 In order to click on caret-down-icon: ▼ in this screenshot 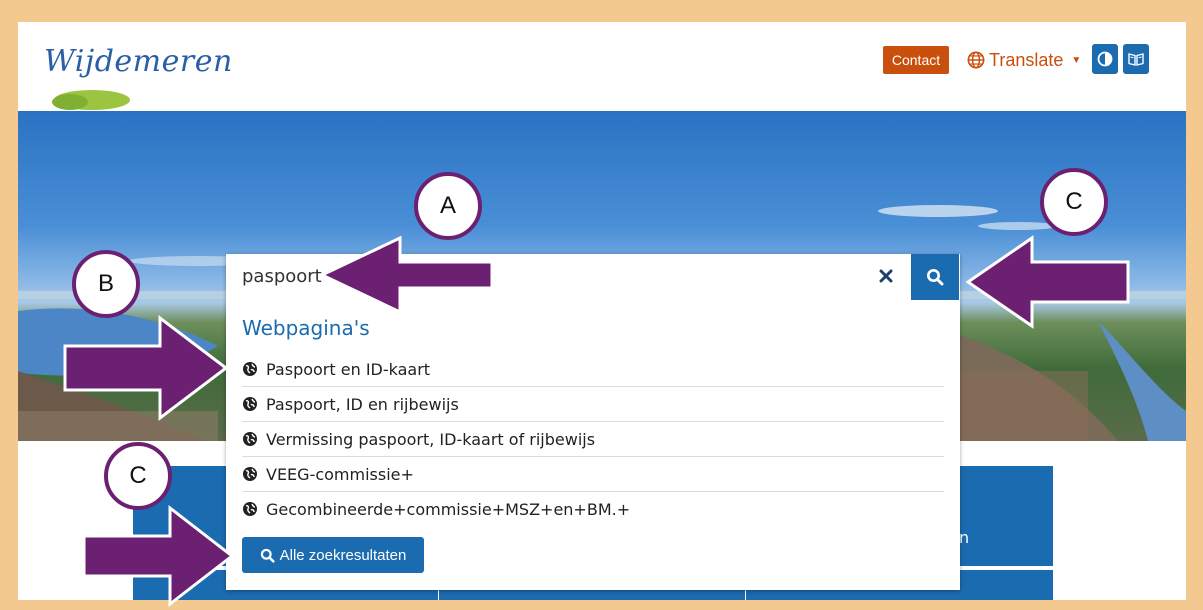, I will do `click(1076, 60)`.